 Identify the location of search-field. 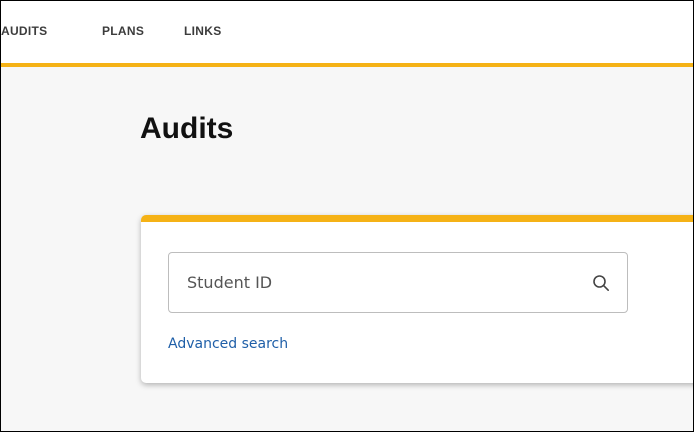
(398, 282).